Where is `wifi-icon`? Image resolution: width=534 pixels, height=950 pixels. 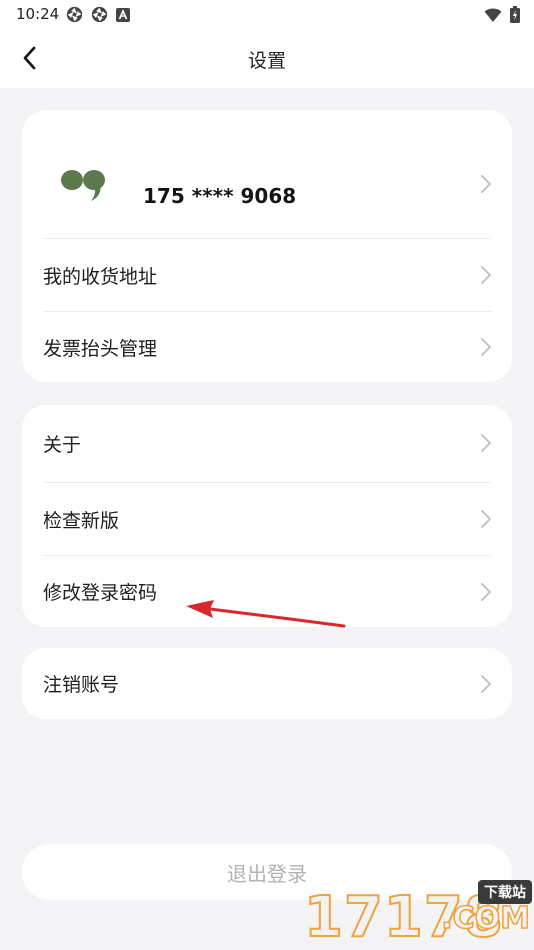
wifi-icon is located at coordinates (493, 15).